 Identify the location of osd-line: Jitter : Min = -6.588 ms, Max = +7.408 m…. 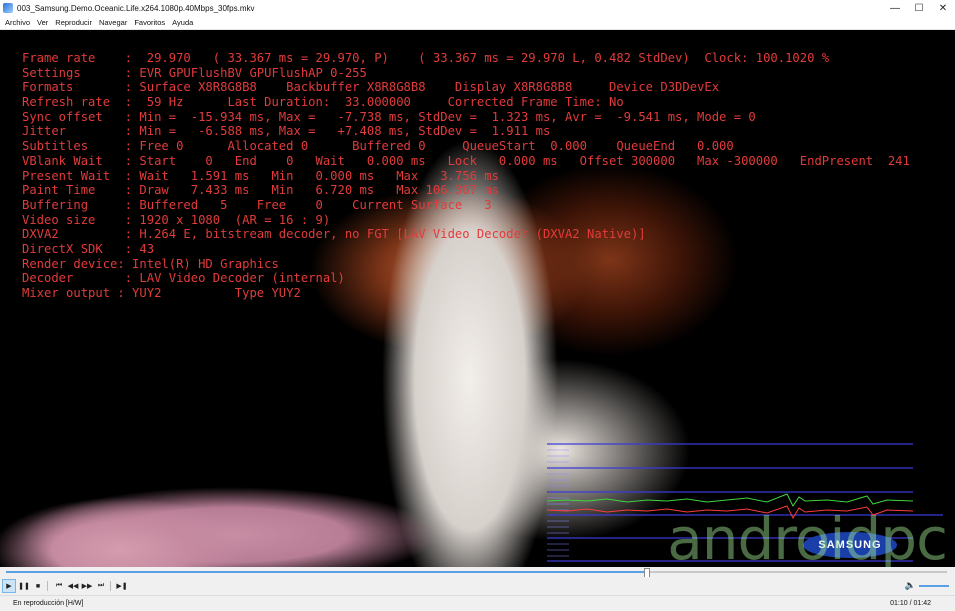
(286, 131).